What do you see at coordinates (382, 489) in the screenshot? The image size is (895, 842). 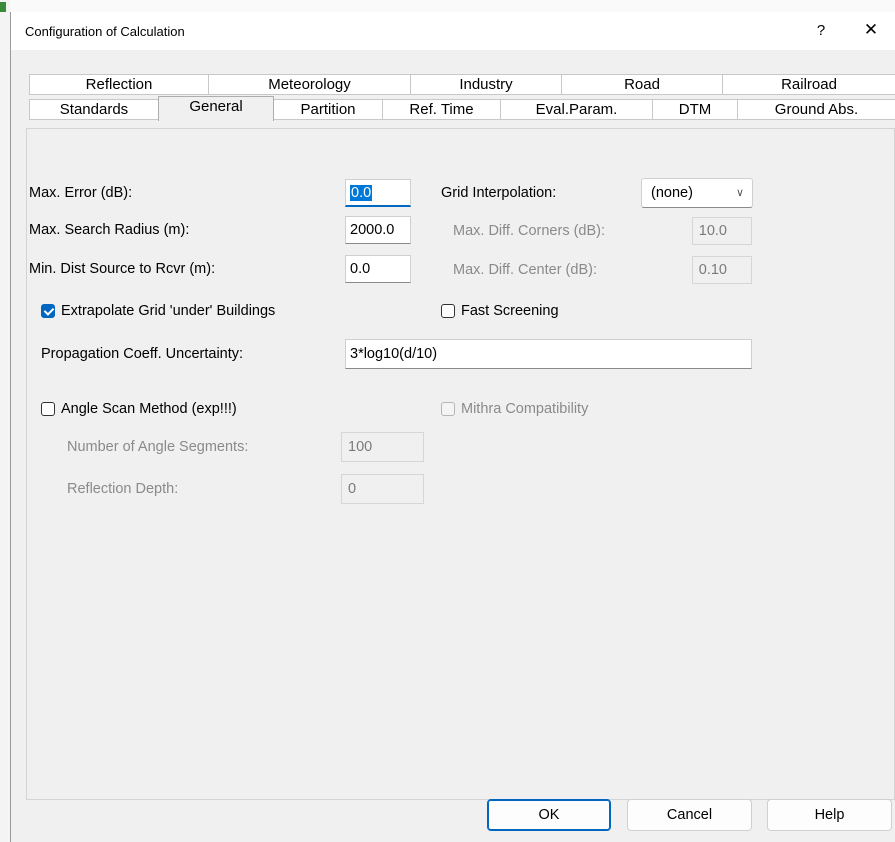 I see `reflection-depth-input: 0` at bounding box center [382, 489].